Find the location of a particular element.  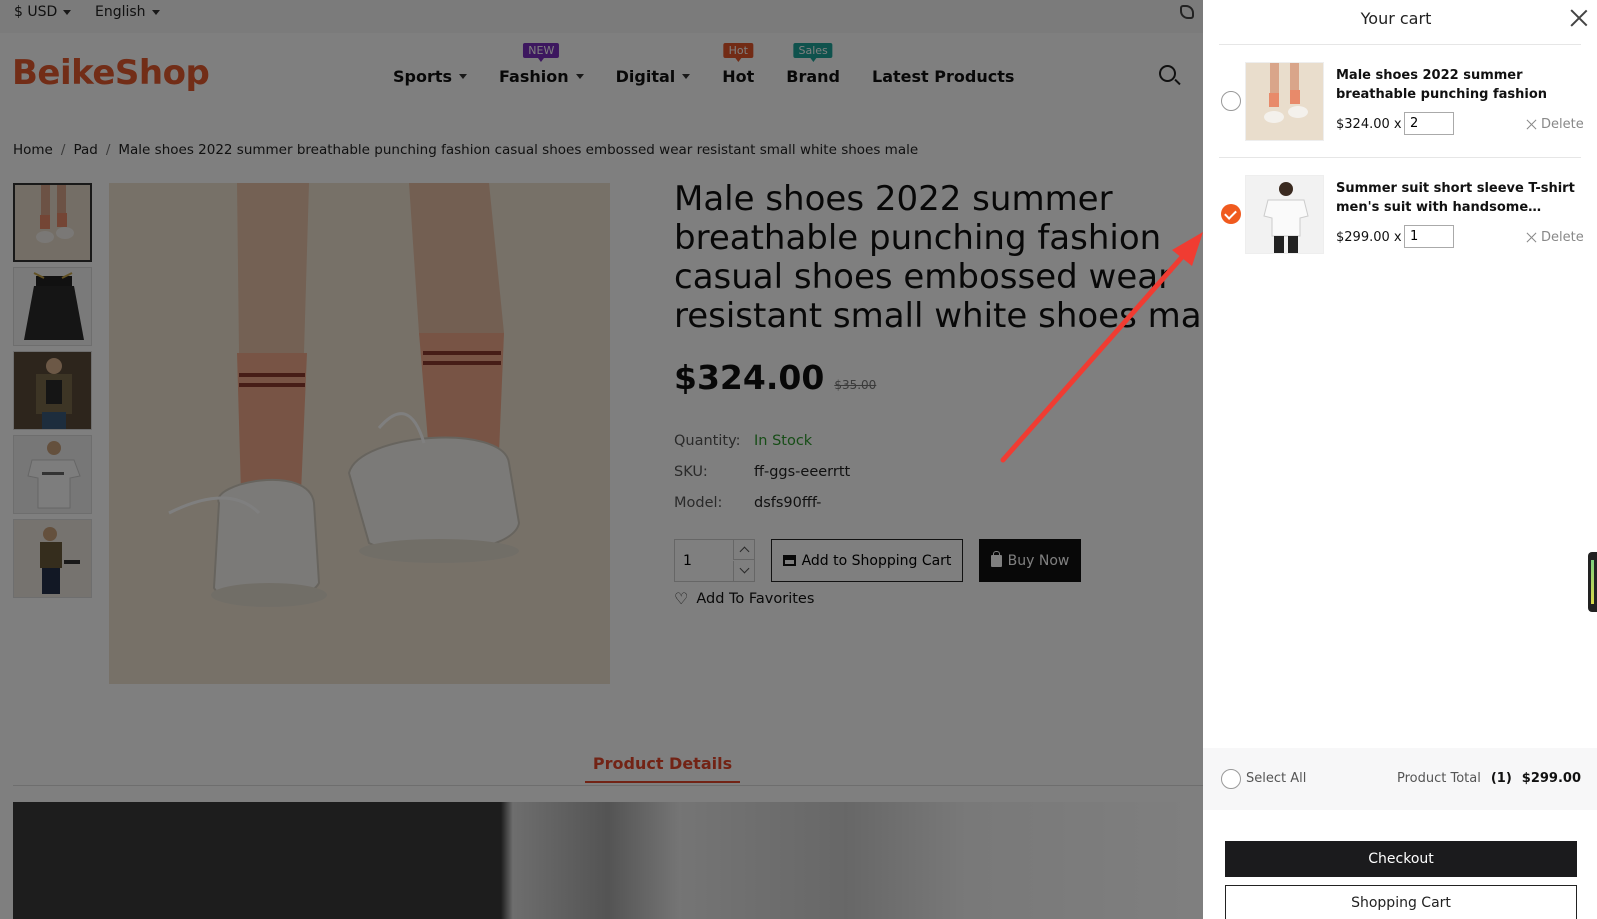

cart-item-price: $299.00 x is located at coordinates (1369, 237).